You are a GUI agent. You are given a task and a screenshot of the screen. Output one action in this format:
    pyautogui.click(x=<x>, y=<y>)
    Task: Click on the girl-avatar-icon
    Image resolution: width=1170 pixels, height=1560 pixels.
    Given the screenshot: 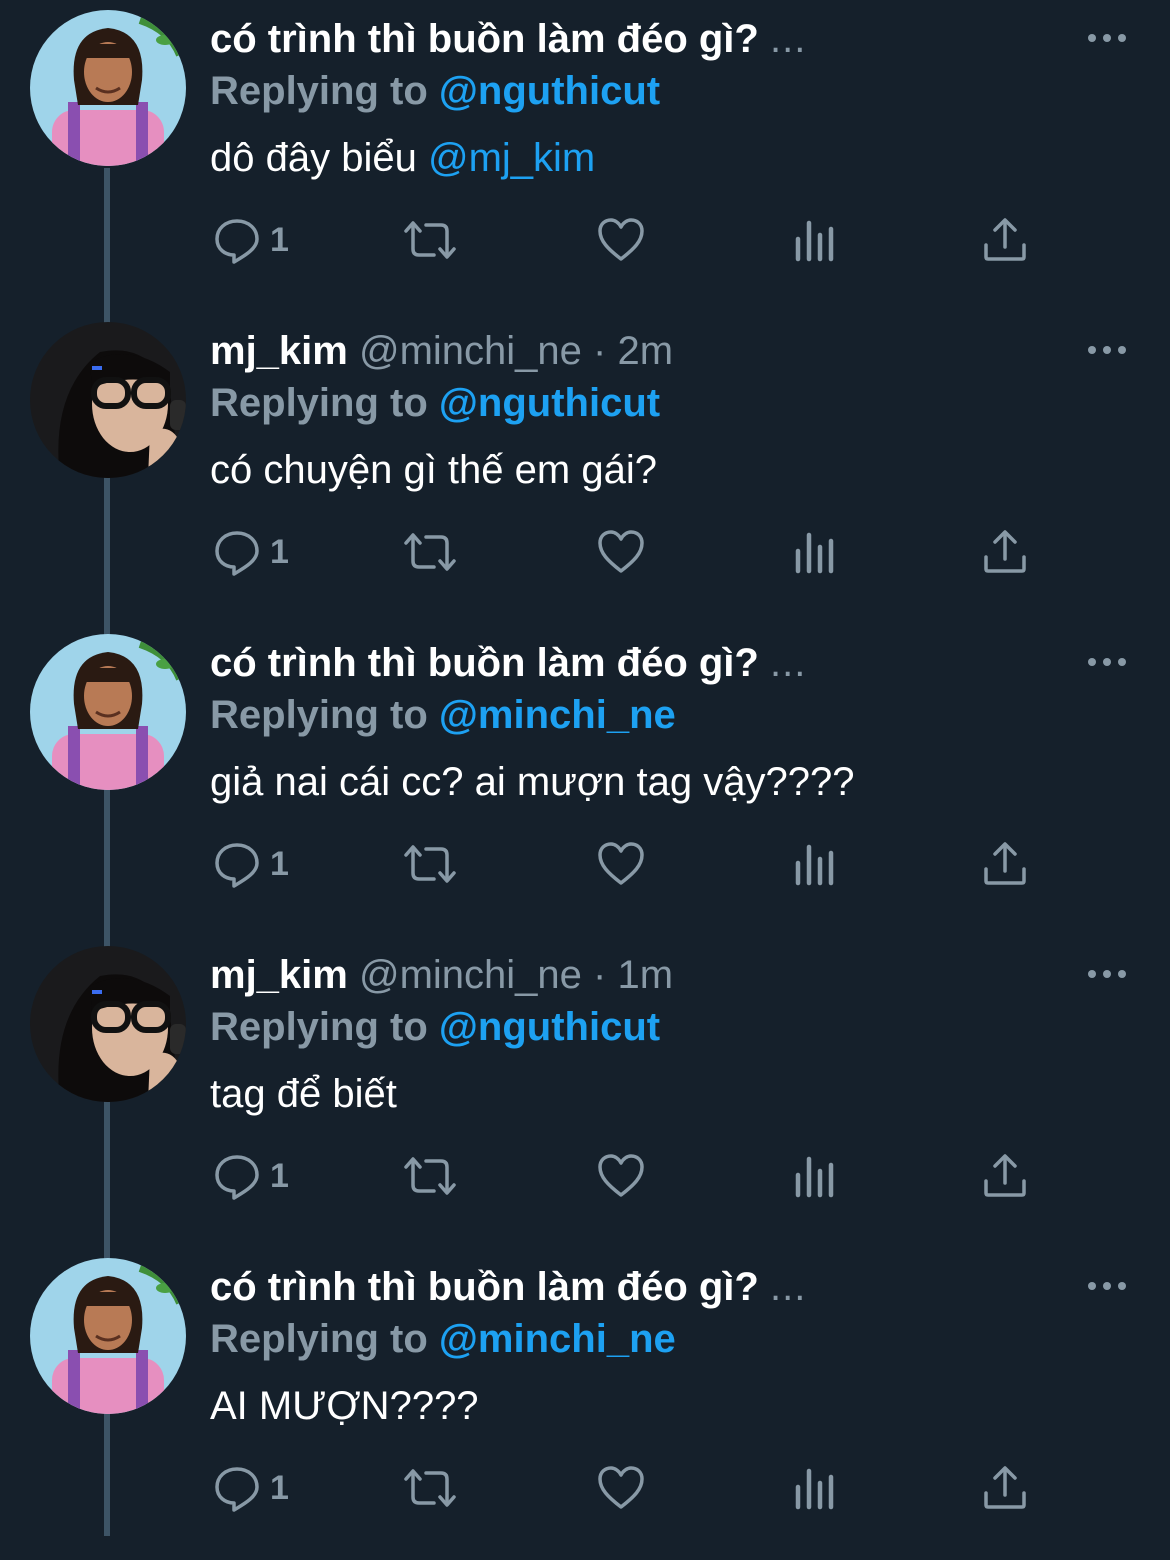 What is the action you would take?
    pyautogui.click(x=108, y=1024)
    